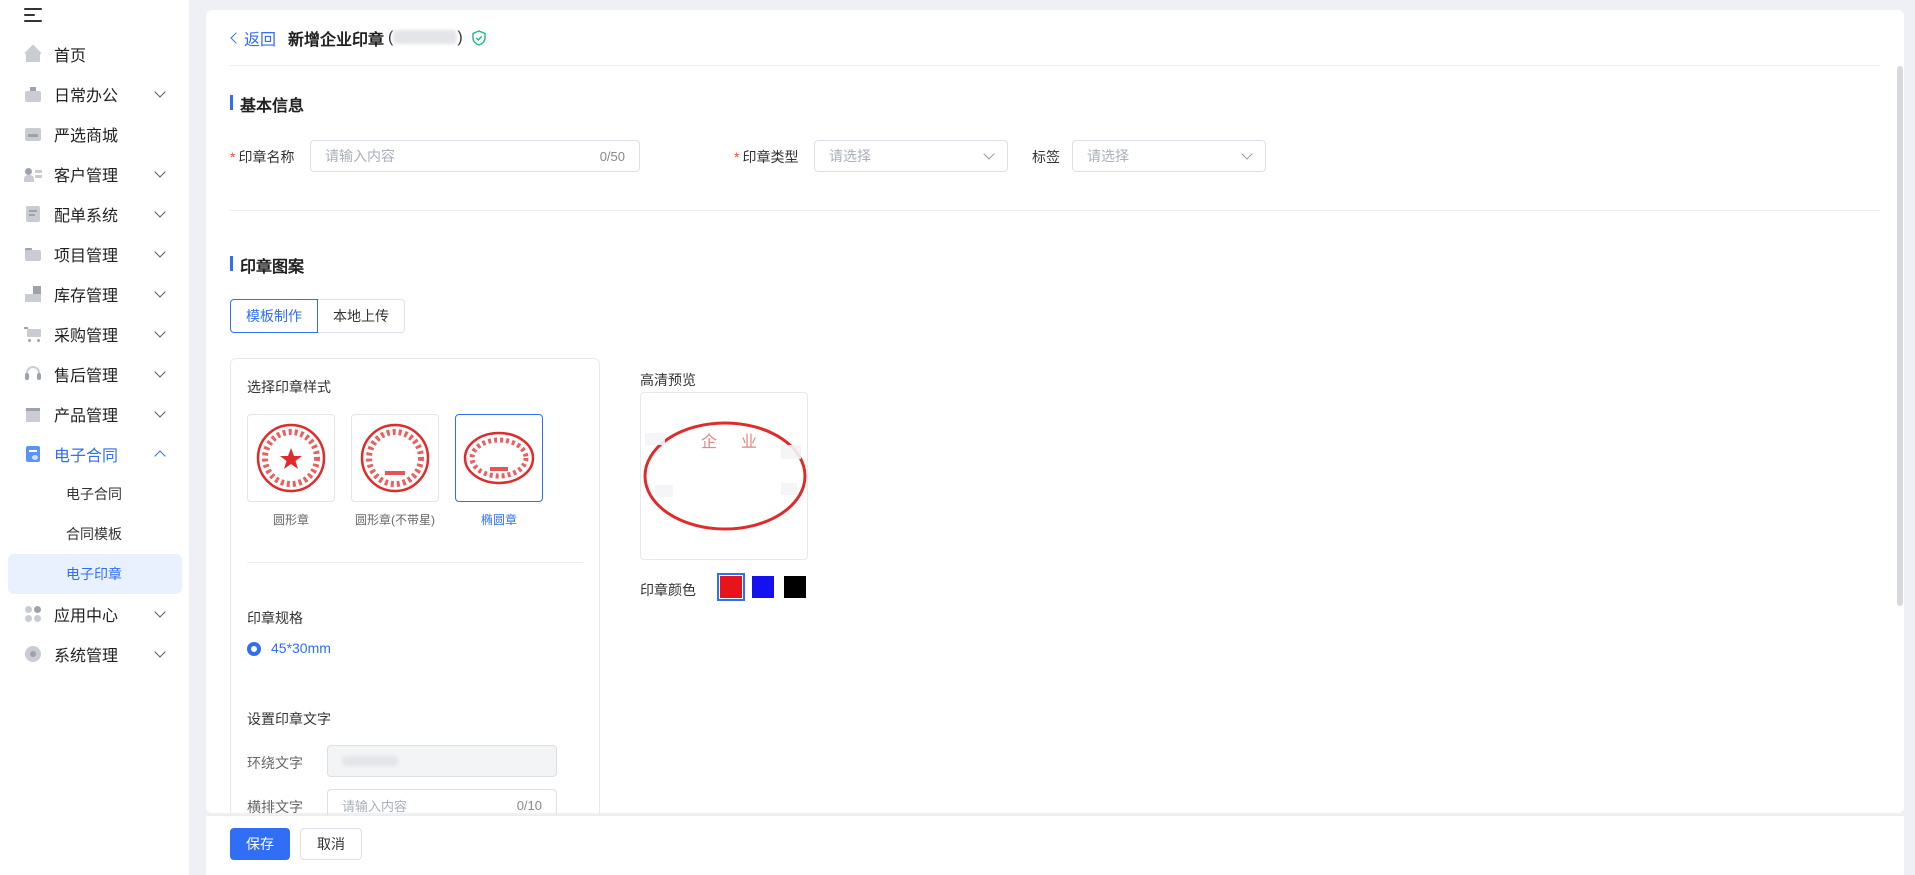 The width and height of the screenshot is (1915, 875). Describe the element at coordinates (33, 614) in the screenshot. I see `apps-icon` at that location.